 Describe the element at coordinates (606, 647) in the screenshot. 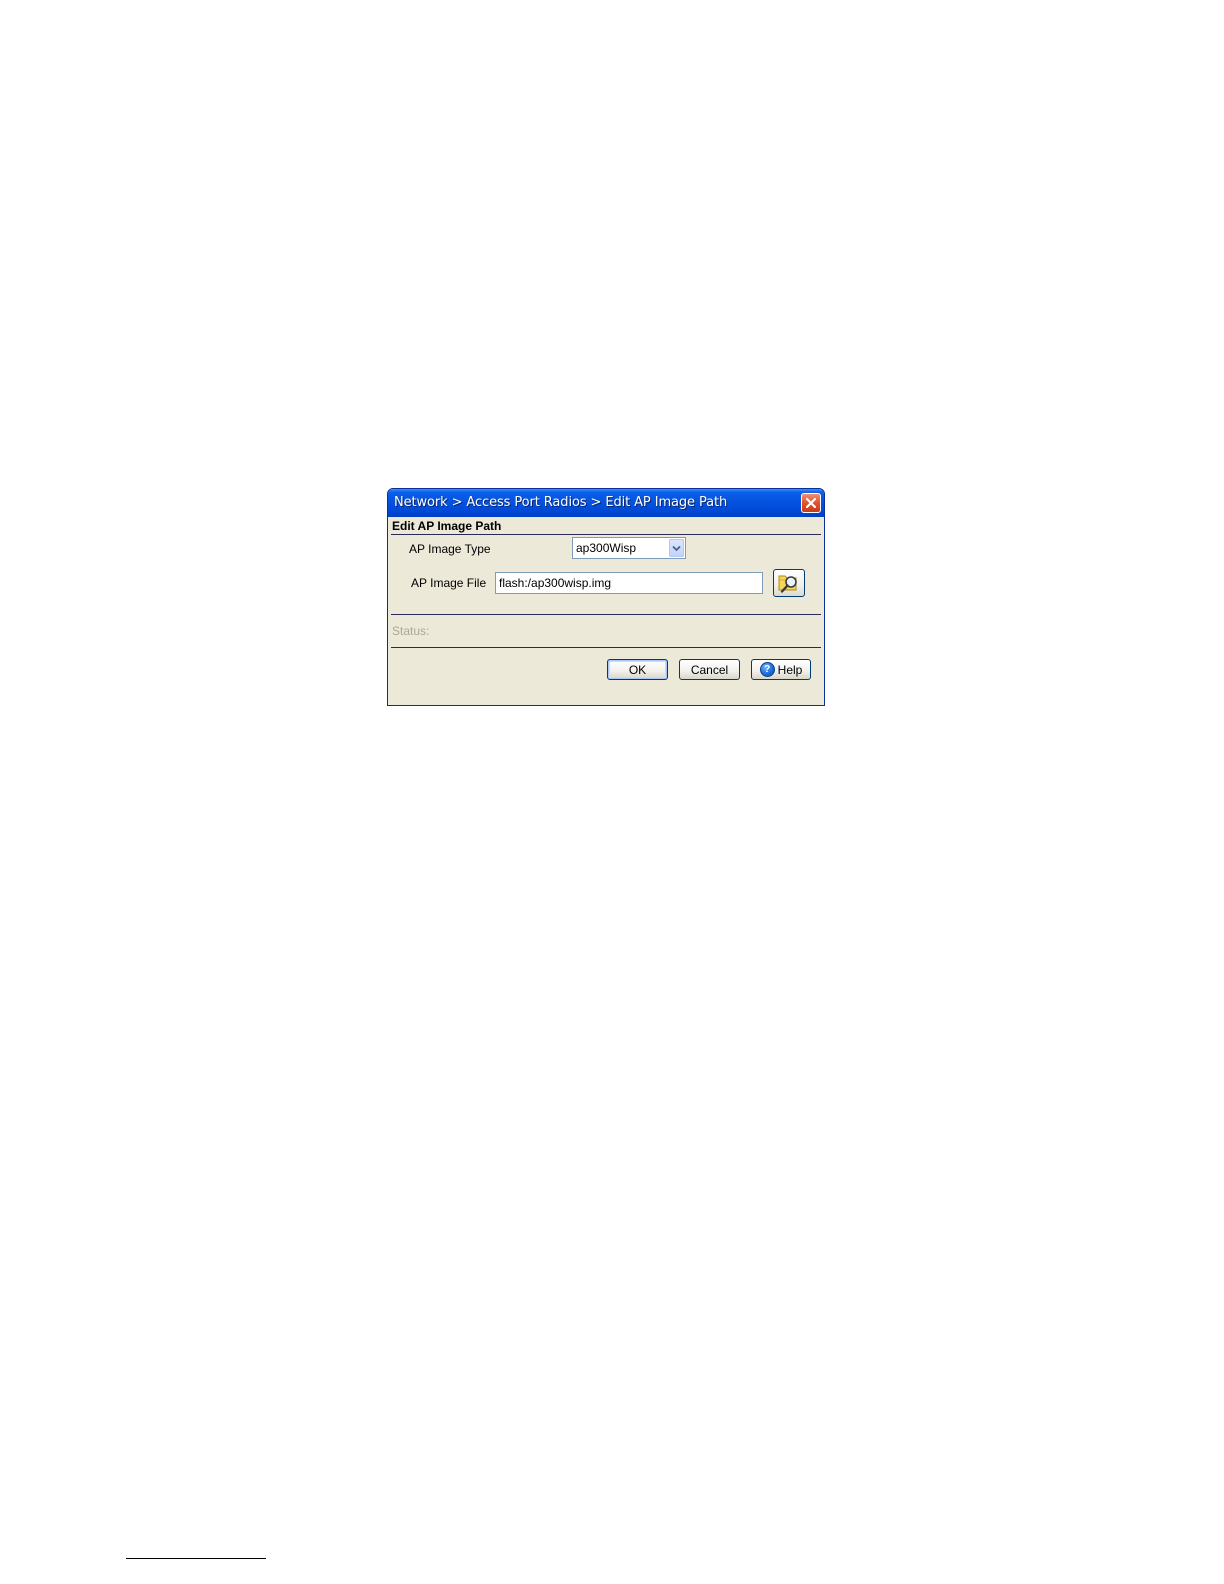

I see `status-divider-bottom` at that location.